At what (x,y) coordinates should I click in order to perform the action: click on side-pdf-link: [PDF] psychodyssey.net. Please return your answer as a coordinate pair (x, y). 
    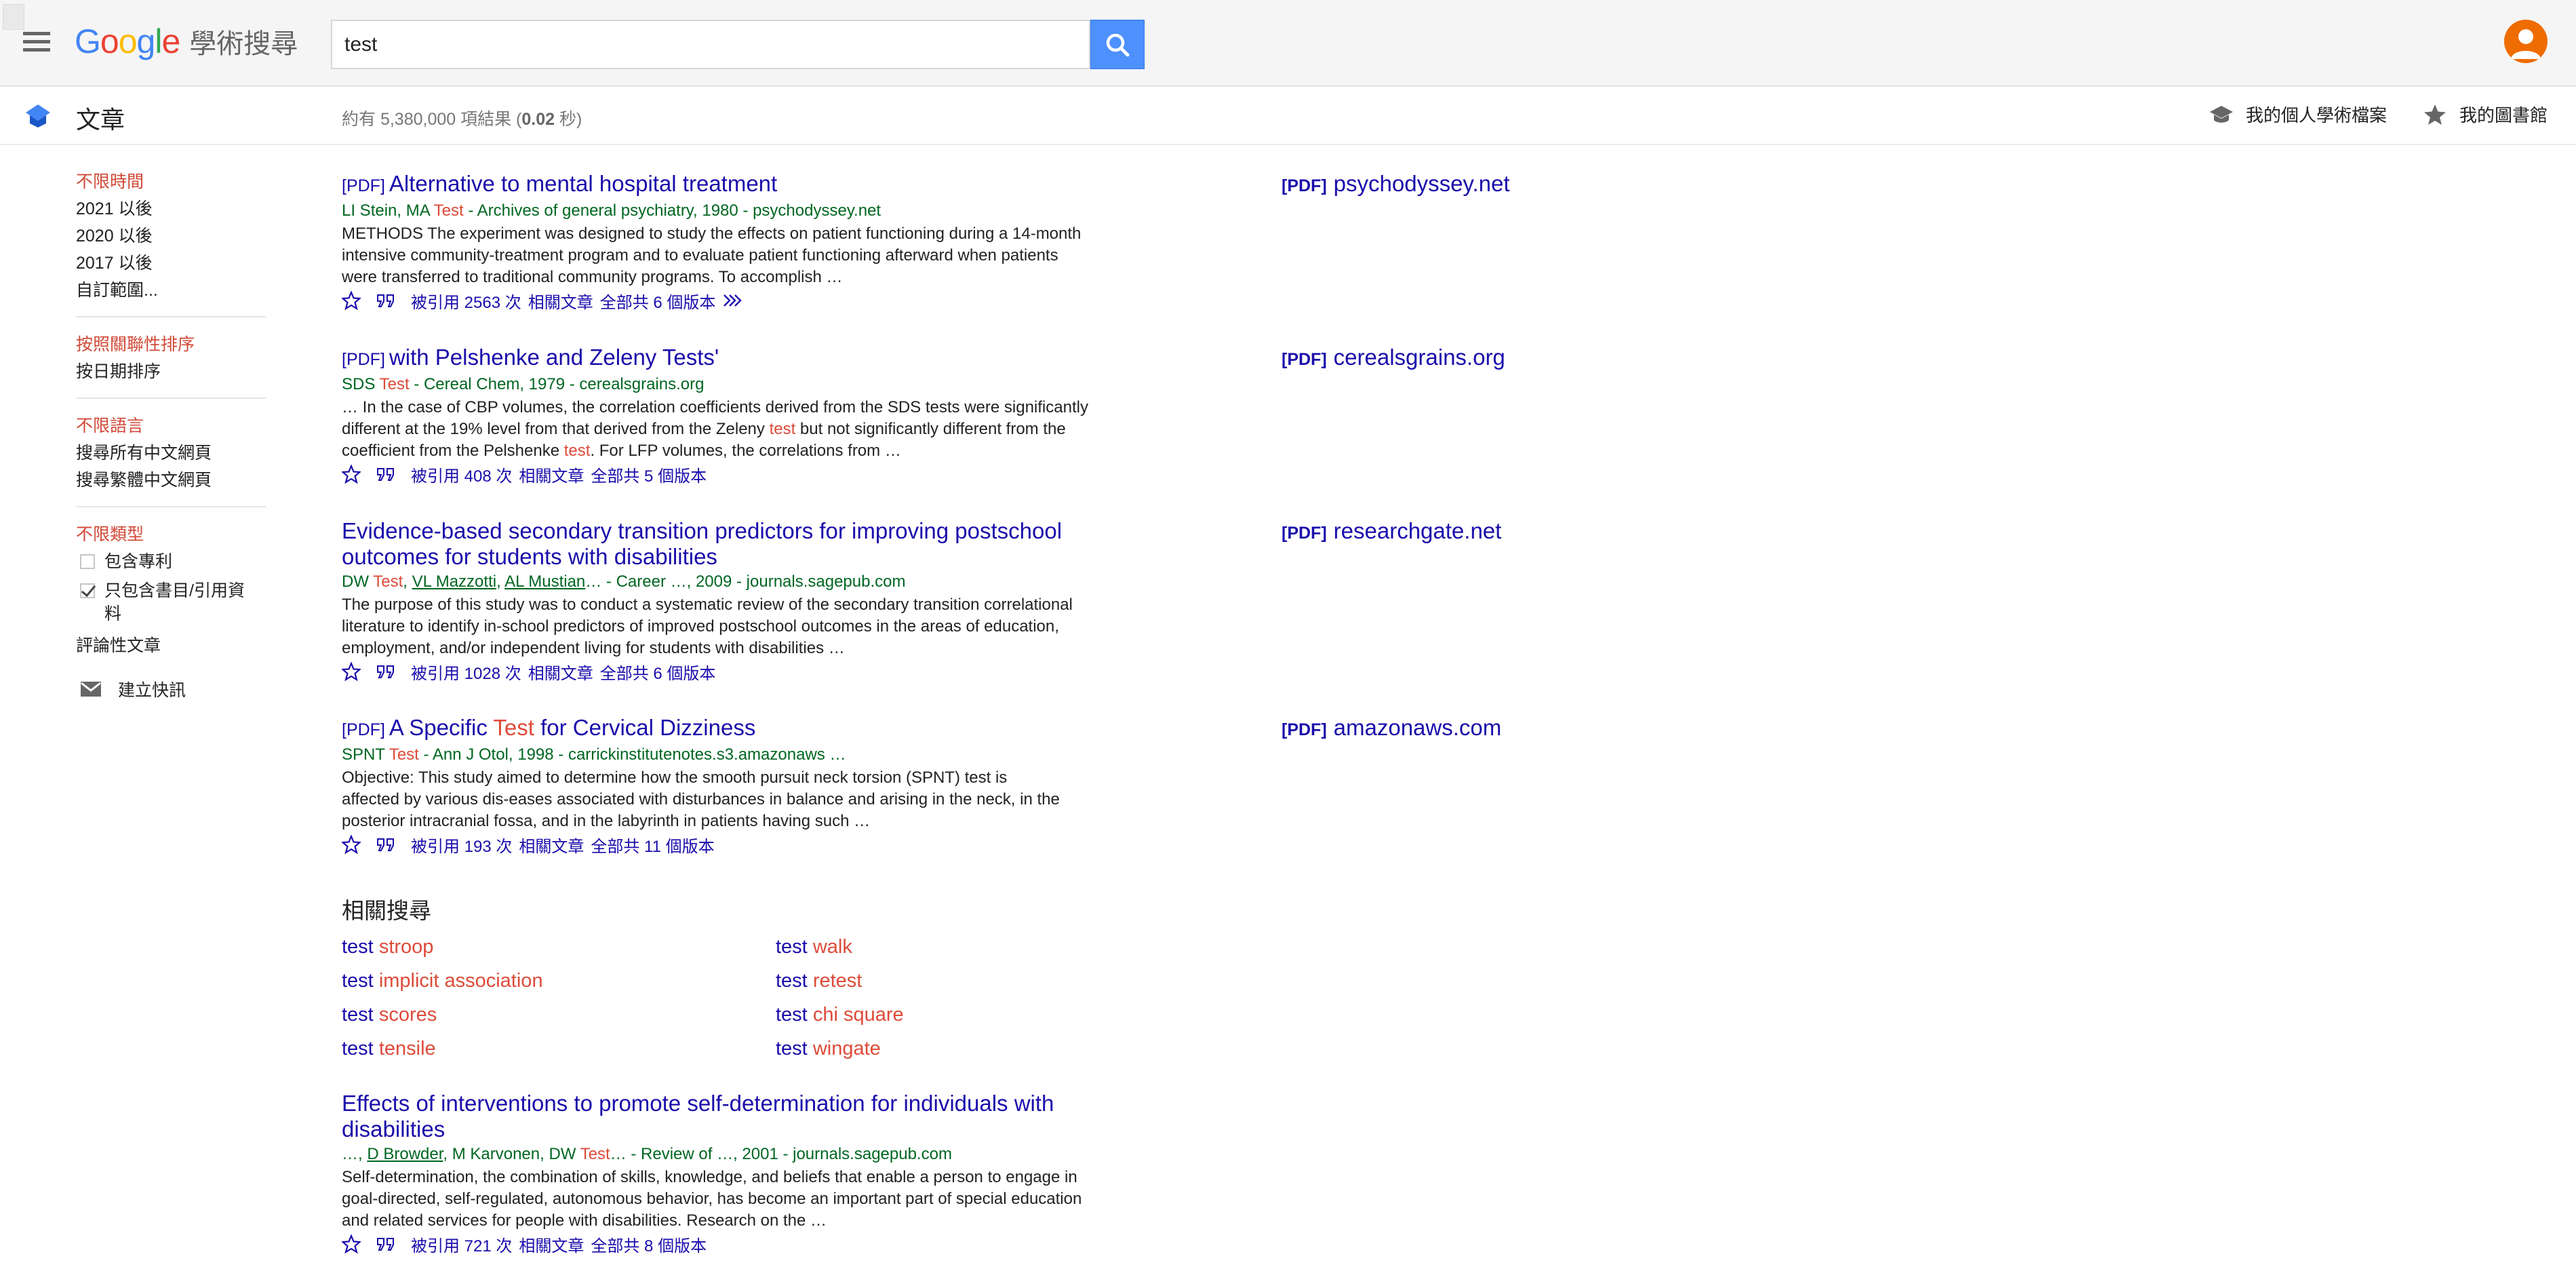
    Looking at the image, I should click on (1396, 184).